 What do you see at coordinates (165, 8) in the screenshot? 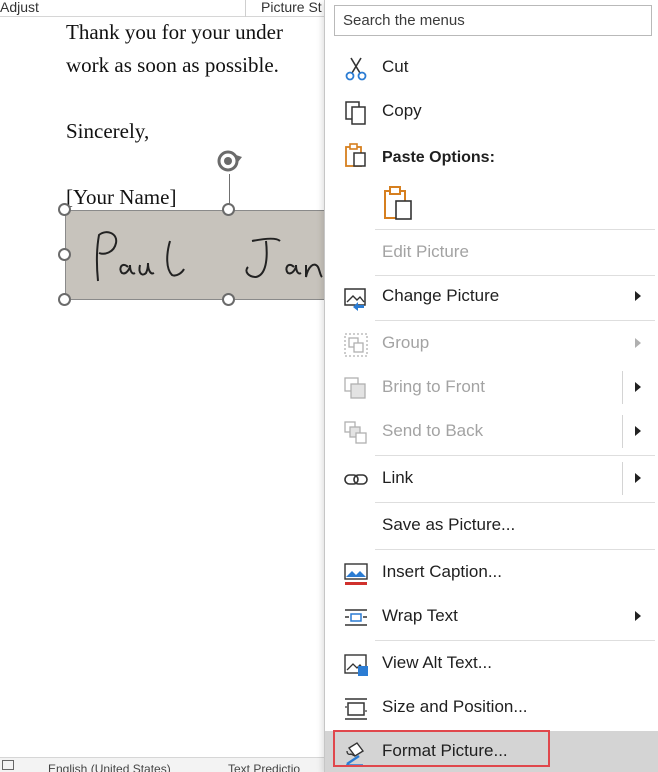
I see `ribbon-strip: Adjust Picture St` at bounding box center [165, 8].